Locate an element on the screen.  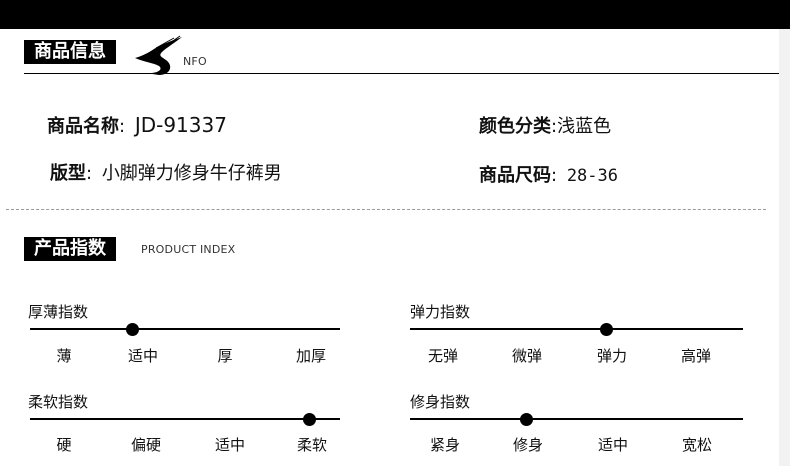
index-title-fit: 修身指数 is located at coordinates (440, 402).